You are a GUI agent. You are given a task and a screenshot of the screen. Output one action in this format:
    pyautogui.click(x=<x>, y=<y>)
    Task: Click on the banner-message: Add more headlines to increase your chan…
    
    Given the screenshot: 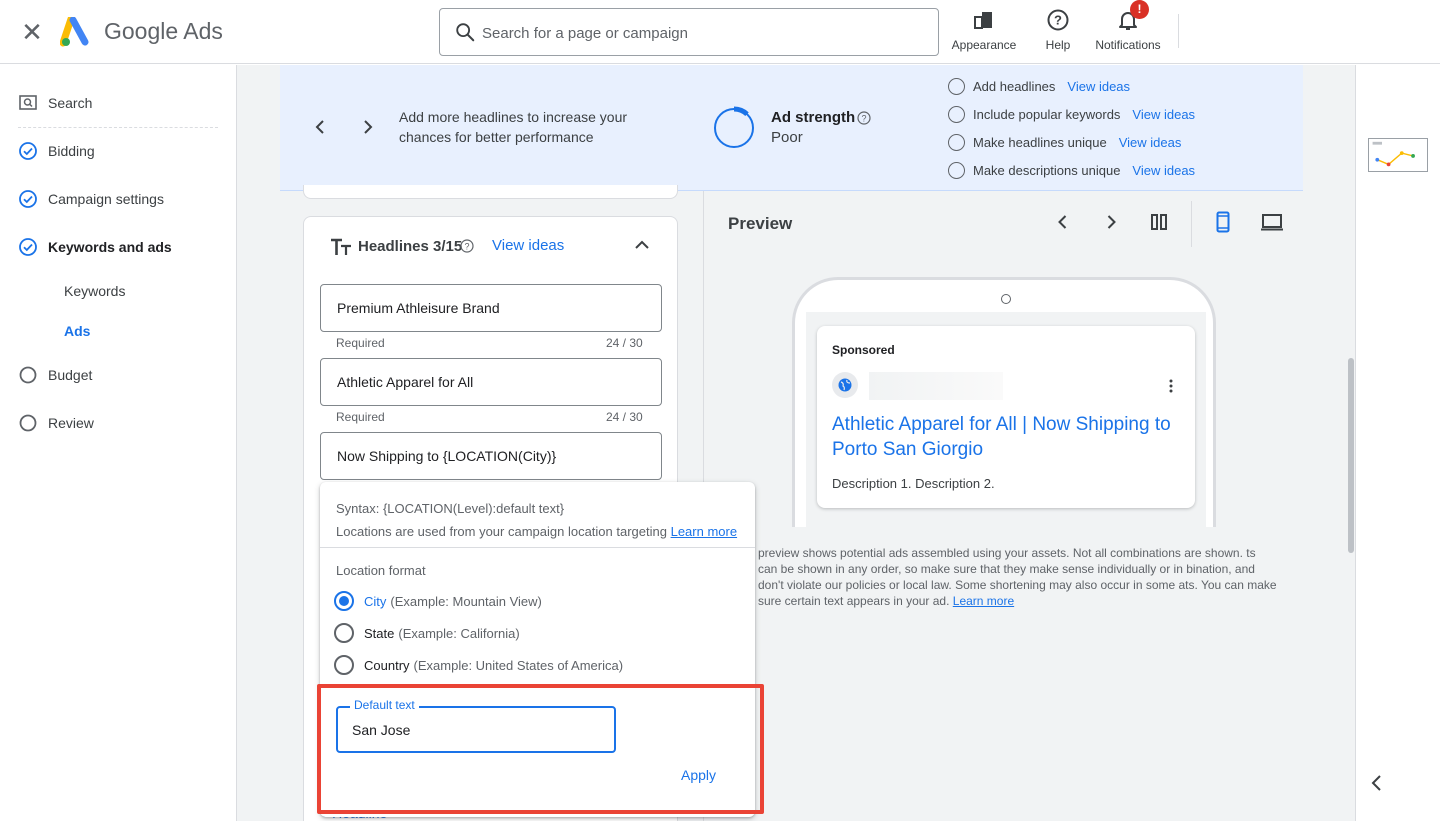 What is the action you would take?
    pyautogui.click(x=513, y=127)
    